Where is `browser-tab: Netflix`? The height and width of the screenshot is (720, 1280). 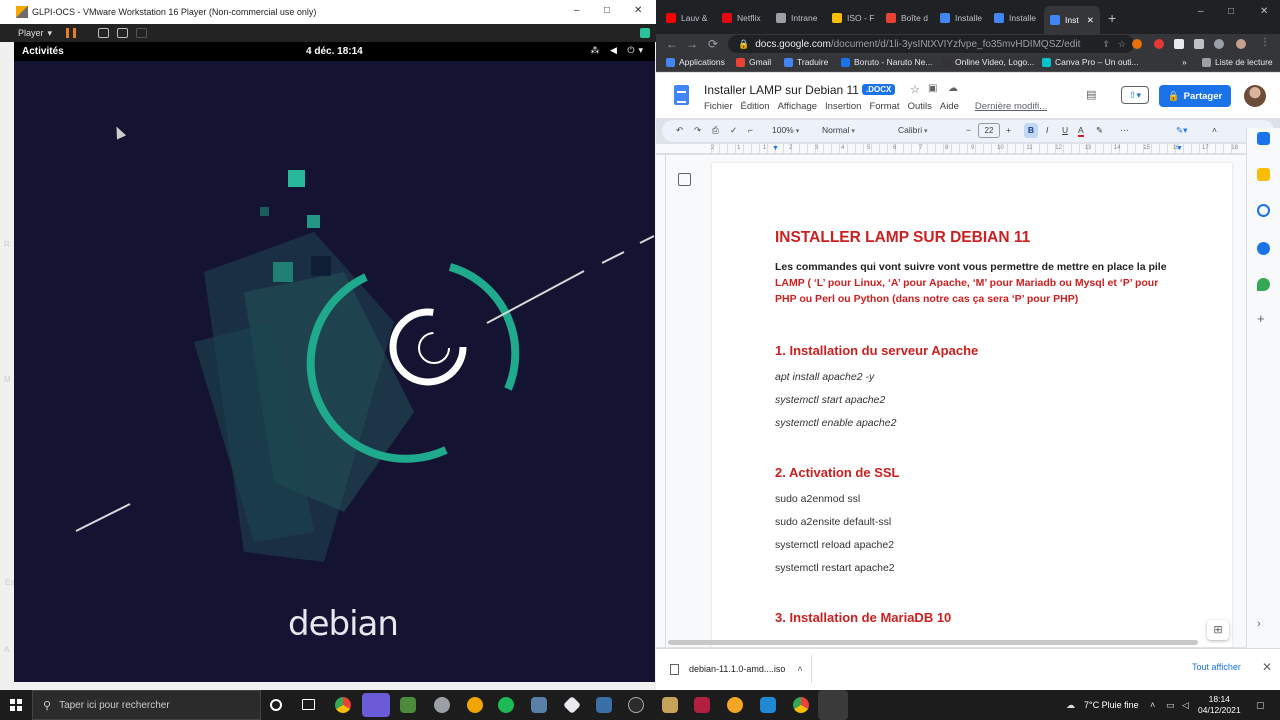
browser-tab: Netflix is located at coordinates (747, 18).